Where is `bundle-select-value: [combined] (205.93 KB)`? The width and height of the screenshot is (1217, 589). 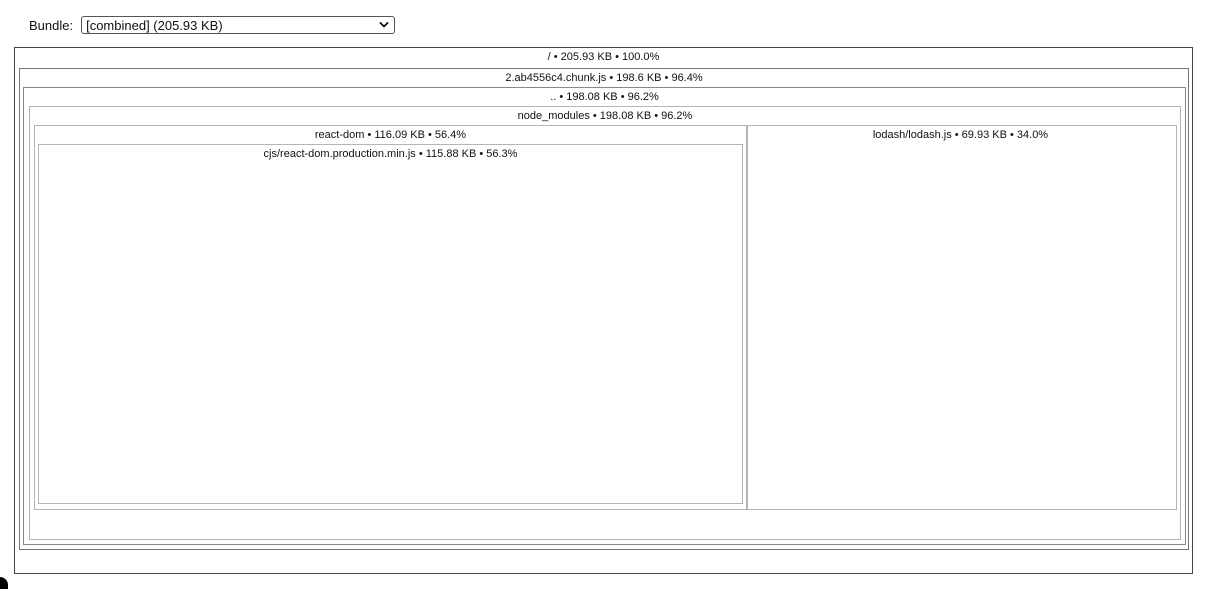
bundle-select-value: [combined] (205.93 KB) is located at coordinates (154, 25).